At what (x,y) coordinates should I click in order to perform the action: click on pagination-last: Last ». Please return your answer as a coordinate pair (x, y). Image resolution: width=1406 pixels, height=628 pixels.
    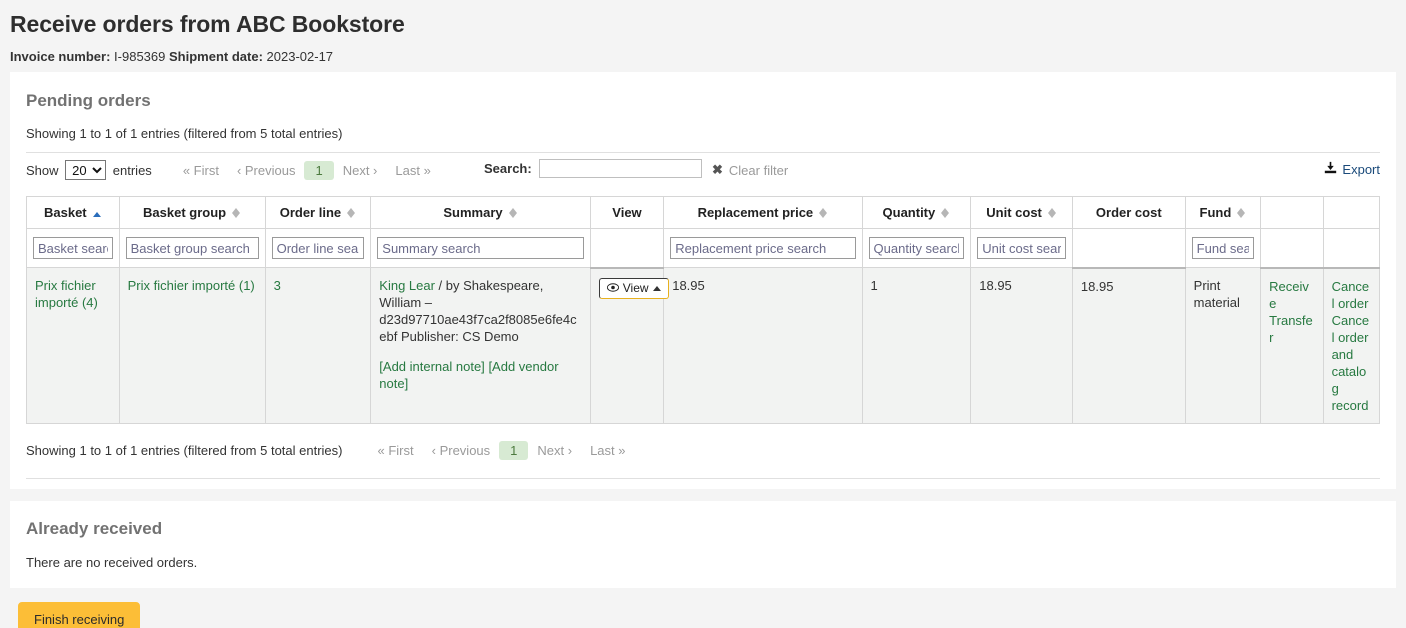
    Looking at the image, I should click on (412, 170).